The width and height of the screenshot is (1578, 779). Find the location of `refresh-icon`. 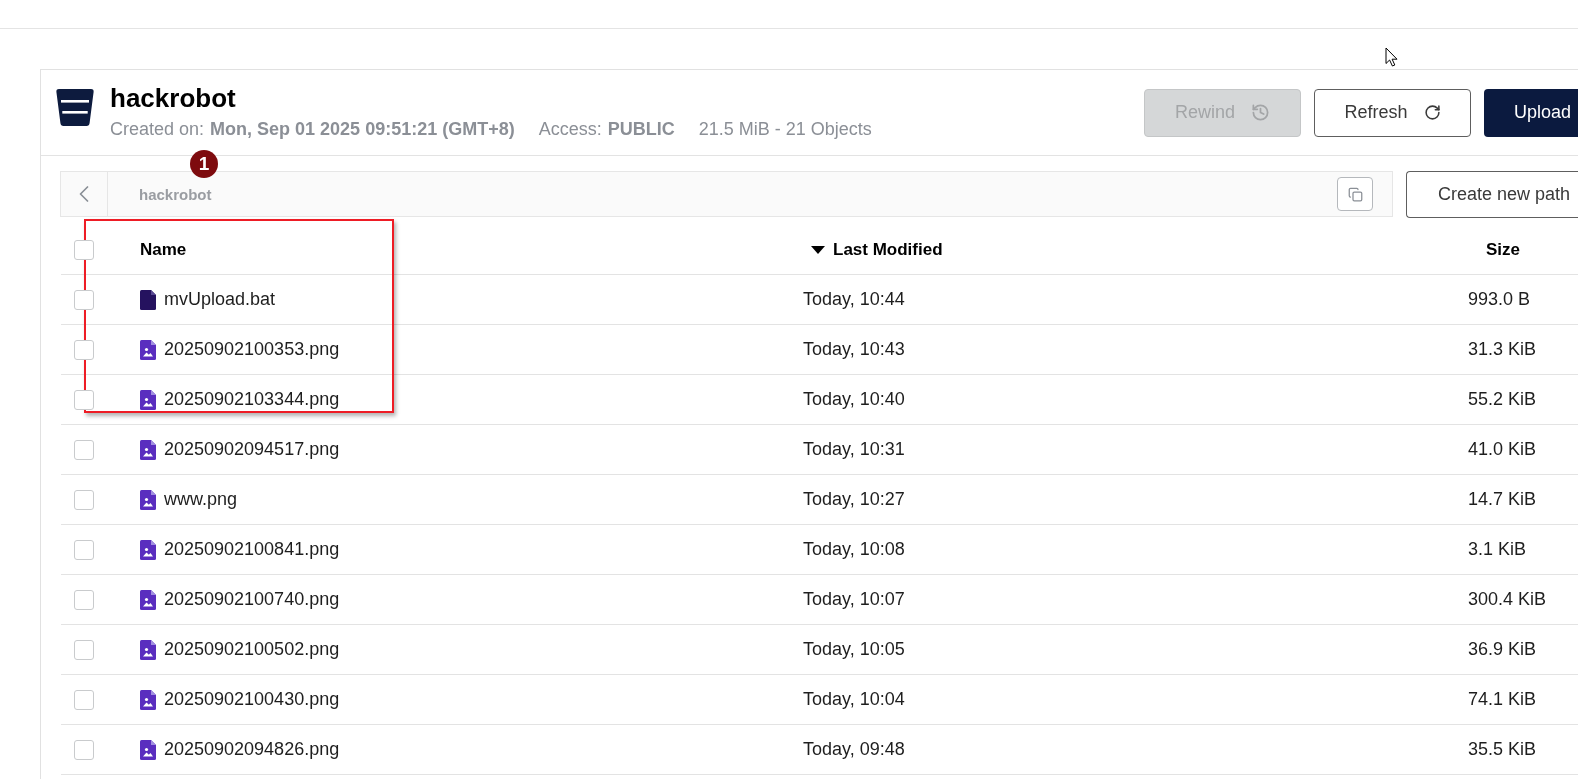

refresh-icon is located at coordinates (1432, 112).